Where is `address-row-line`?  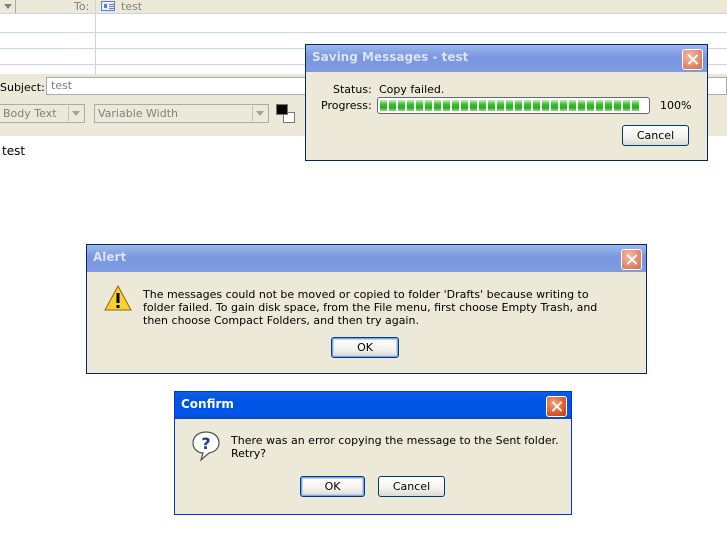
address-row-line is located at coordinates (363, 32).